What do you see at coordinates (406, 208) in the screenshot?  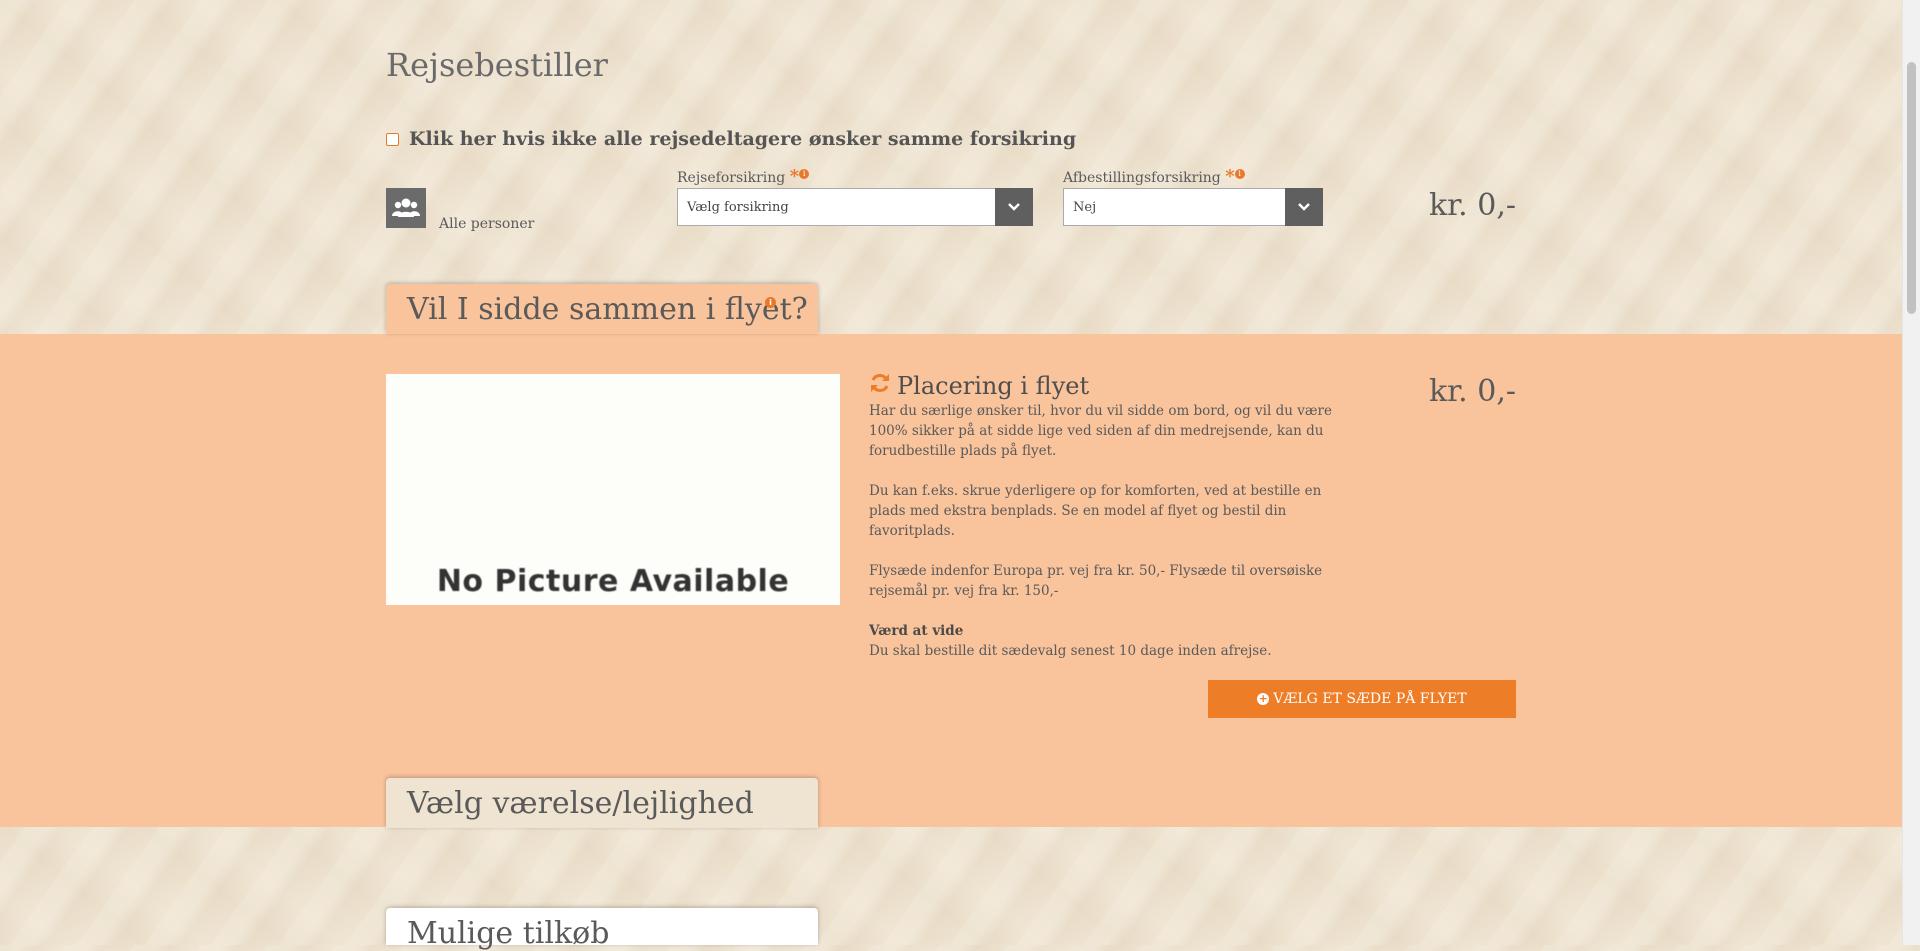 I see `group-icon` at bounding box center [406, 208].